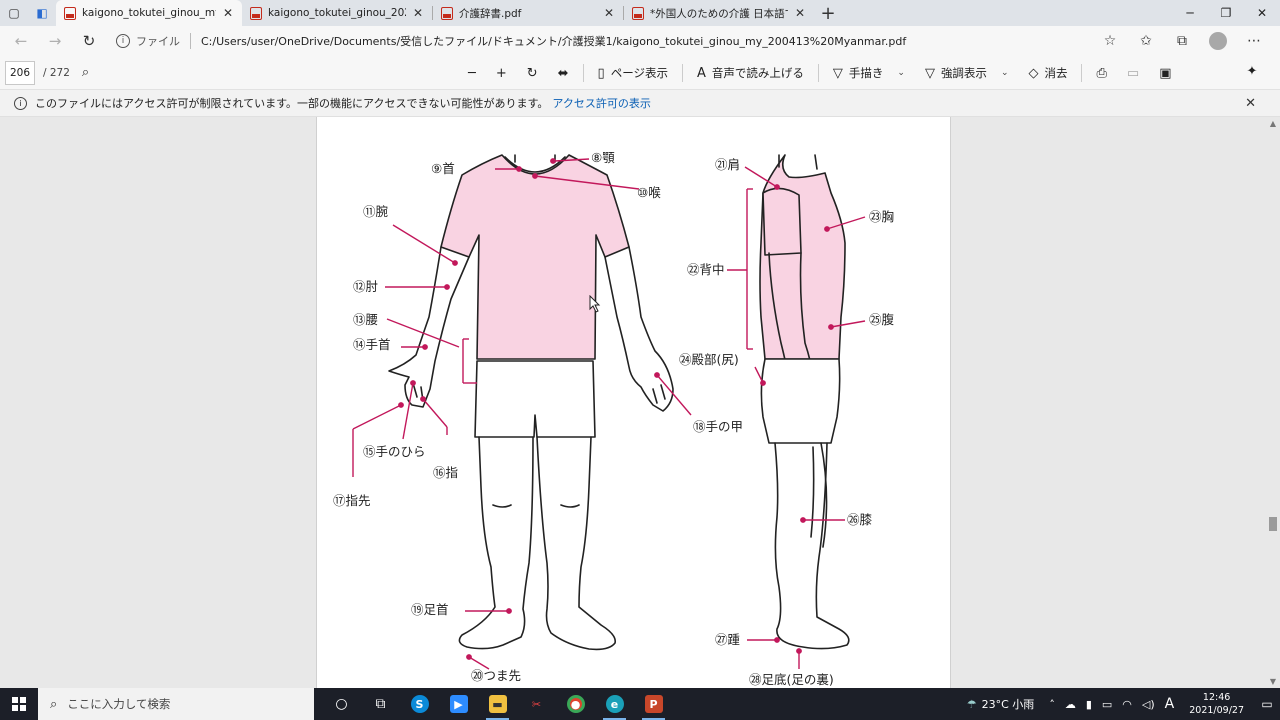  I want to click on print-icon: ⎙, so click(1101, 73).